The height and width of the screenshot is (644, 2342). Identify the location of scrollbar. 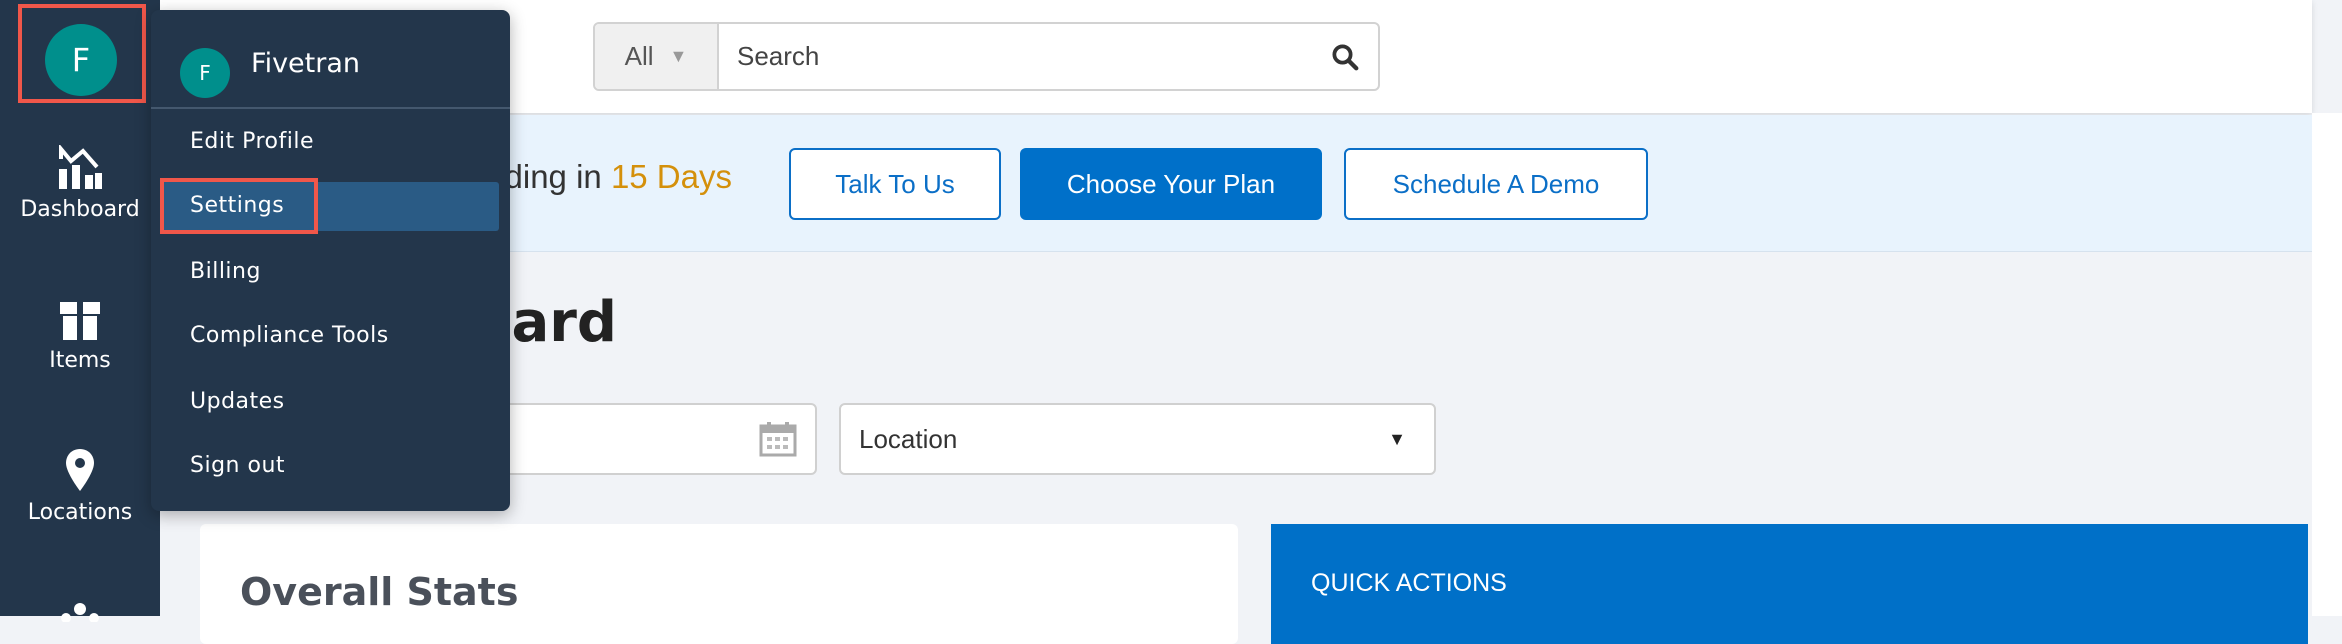
(2327, 364).